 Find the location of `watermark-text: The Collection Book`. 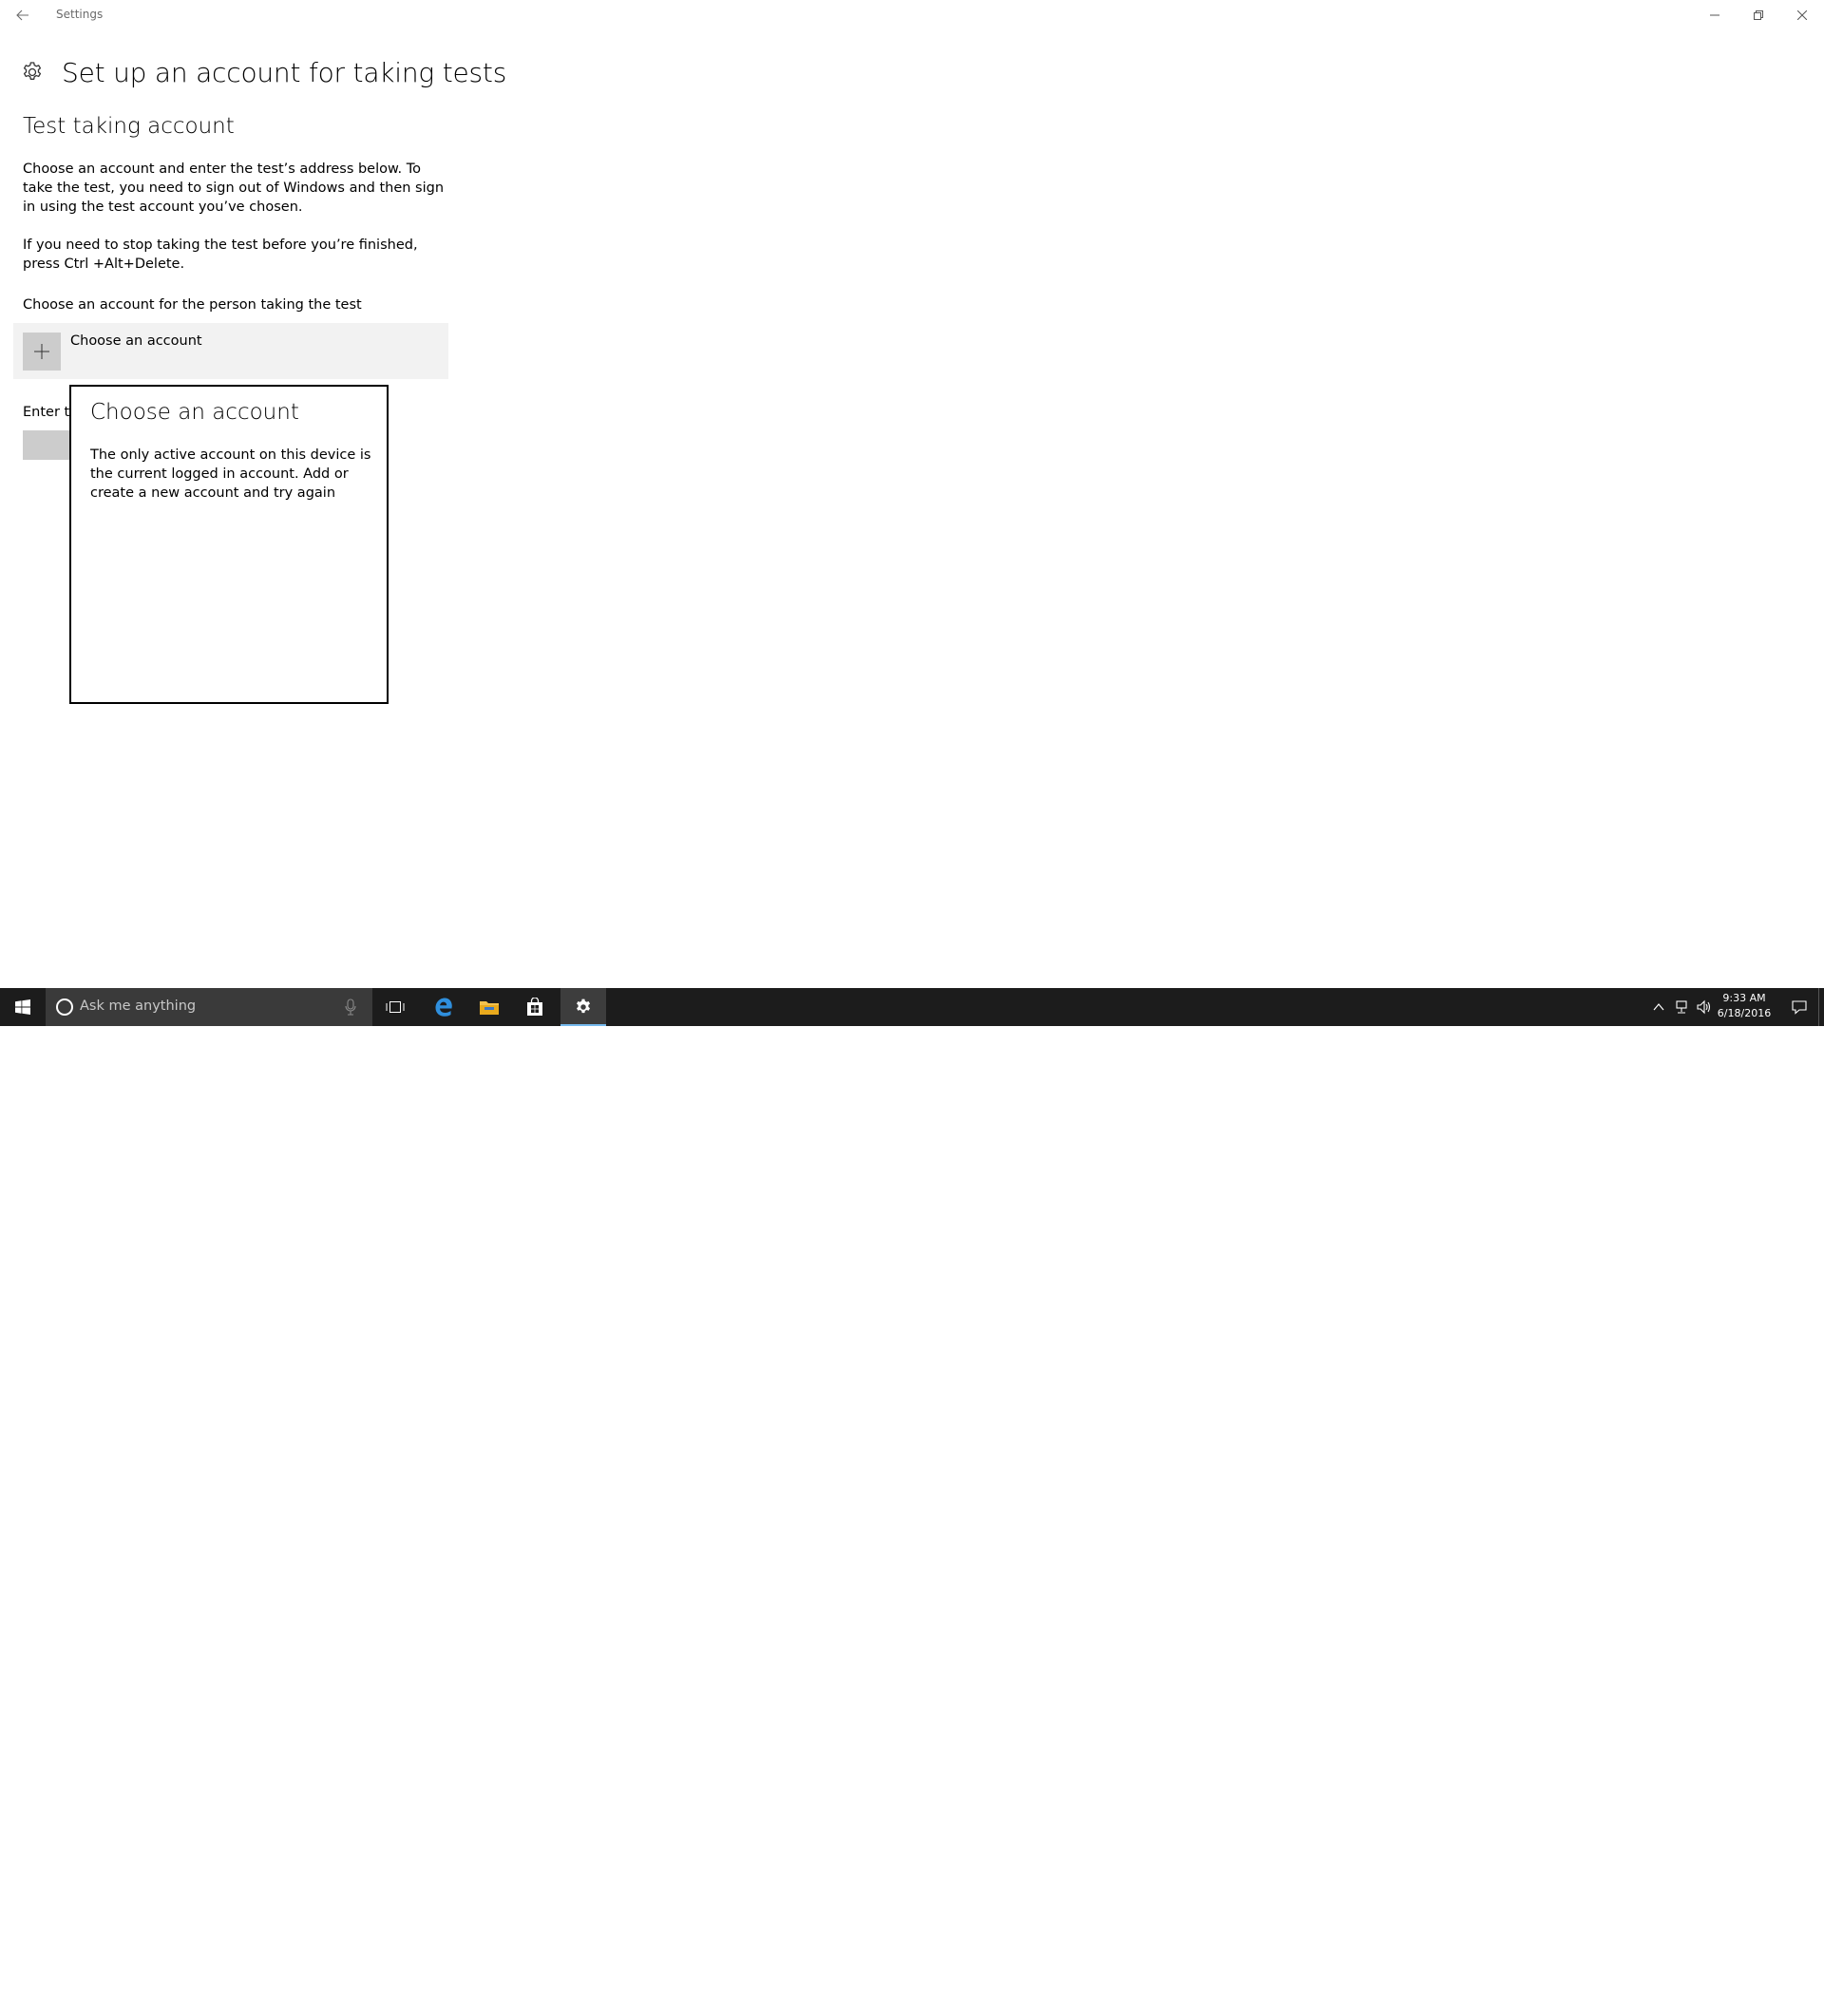

watermark-text: The Collection Book is located at coordinates (1732, 1990).